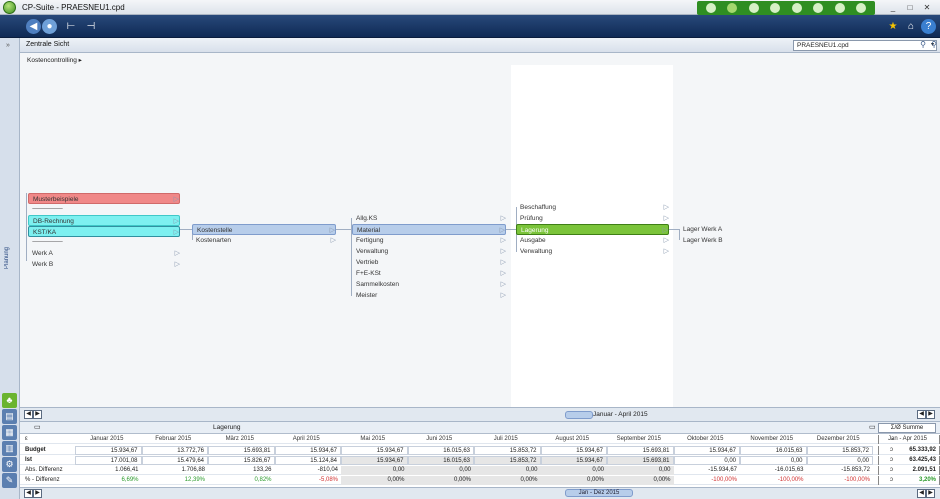 The image size is (940, 499). I want to click on scroll-thumb, so click(579, 415).